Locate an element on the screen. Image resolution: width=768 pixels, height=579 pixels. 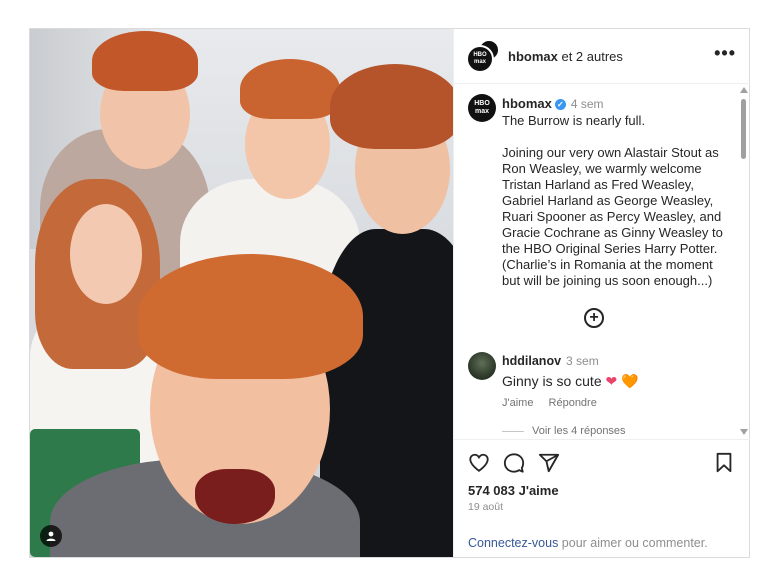
hbomax-avatar: HBO max is located at coordinates (480, 59).